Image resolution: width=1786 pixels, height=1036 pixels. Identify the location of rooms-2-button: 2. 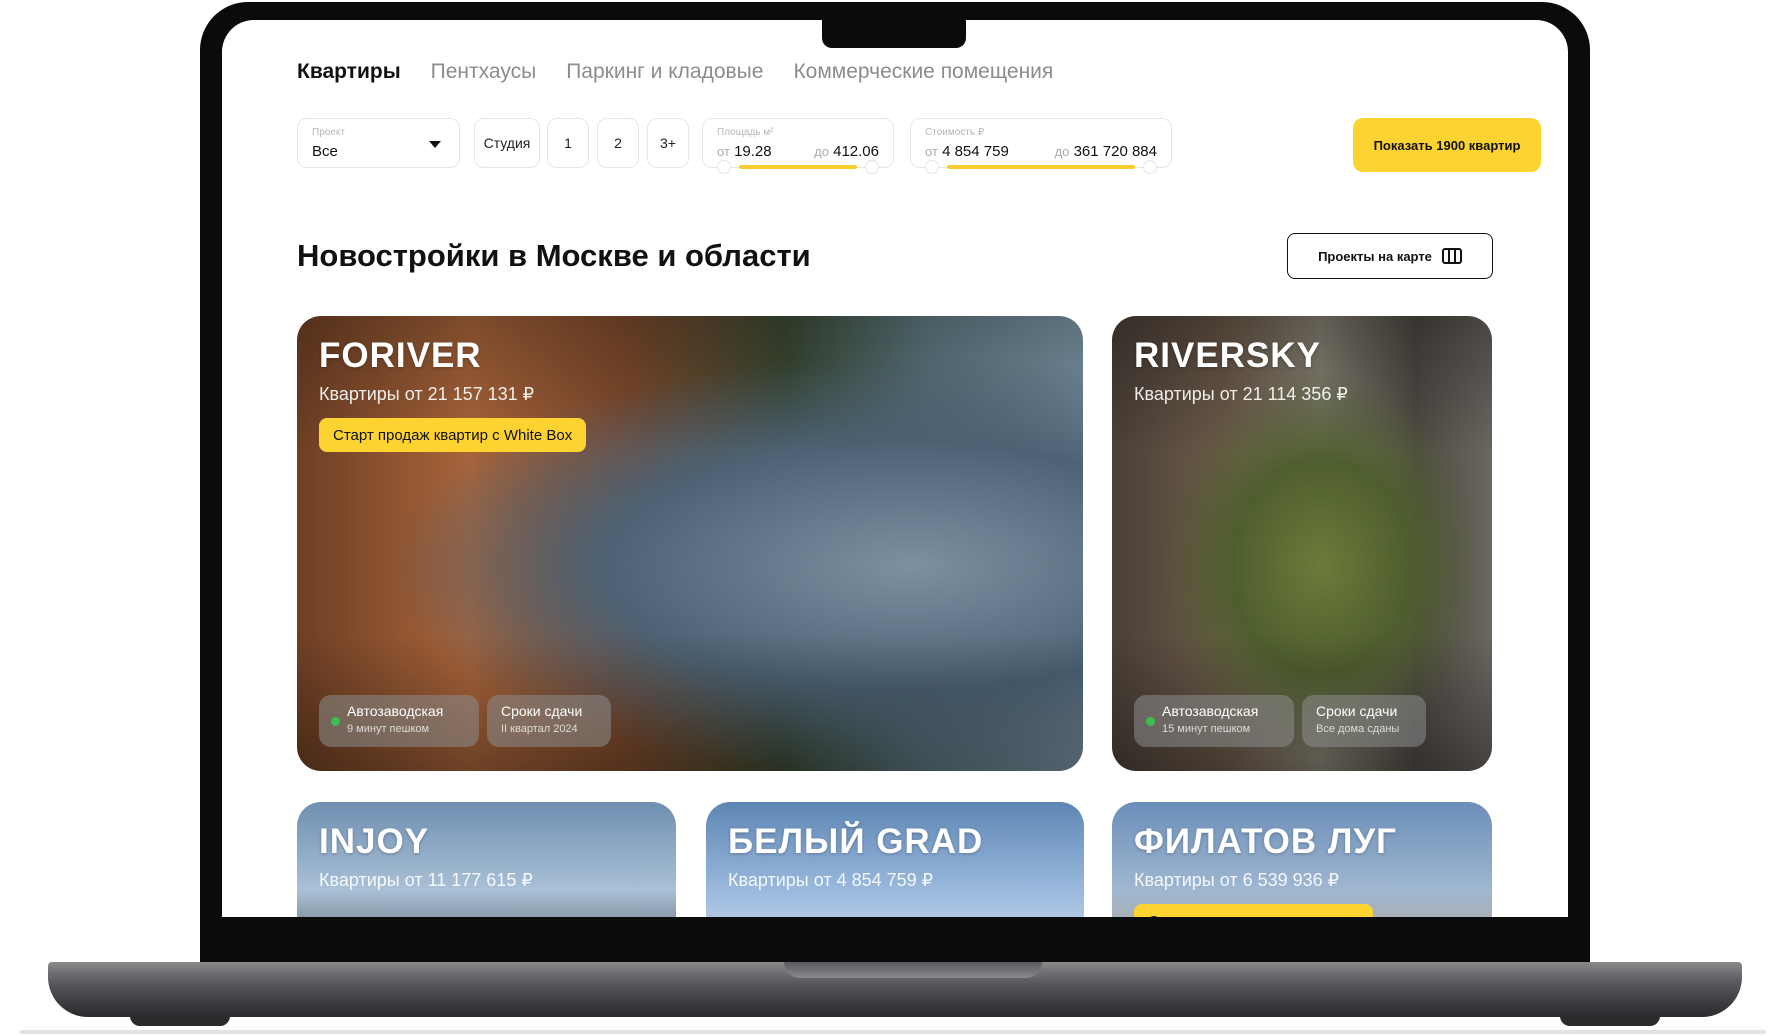
(618, 143).